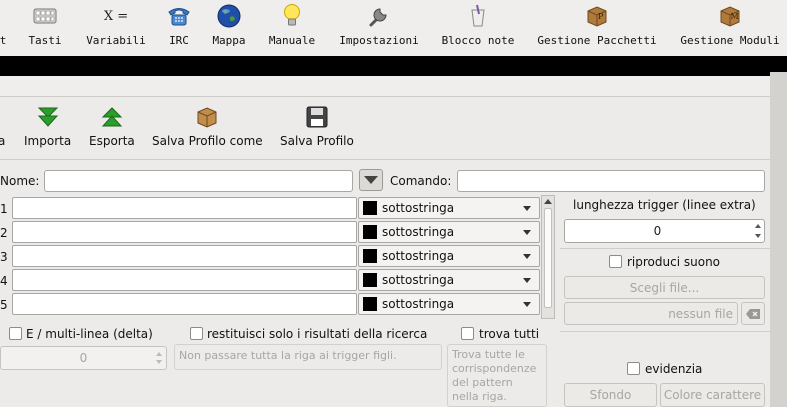  What do you see at coordinates (615, 261) in the screenshot?
I see `play-sound-checkbox` at bounding box center [615, 261].